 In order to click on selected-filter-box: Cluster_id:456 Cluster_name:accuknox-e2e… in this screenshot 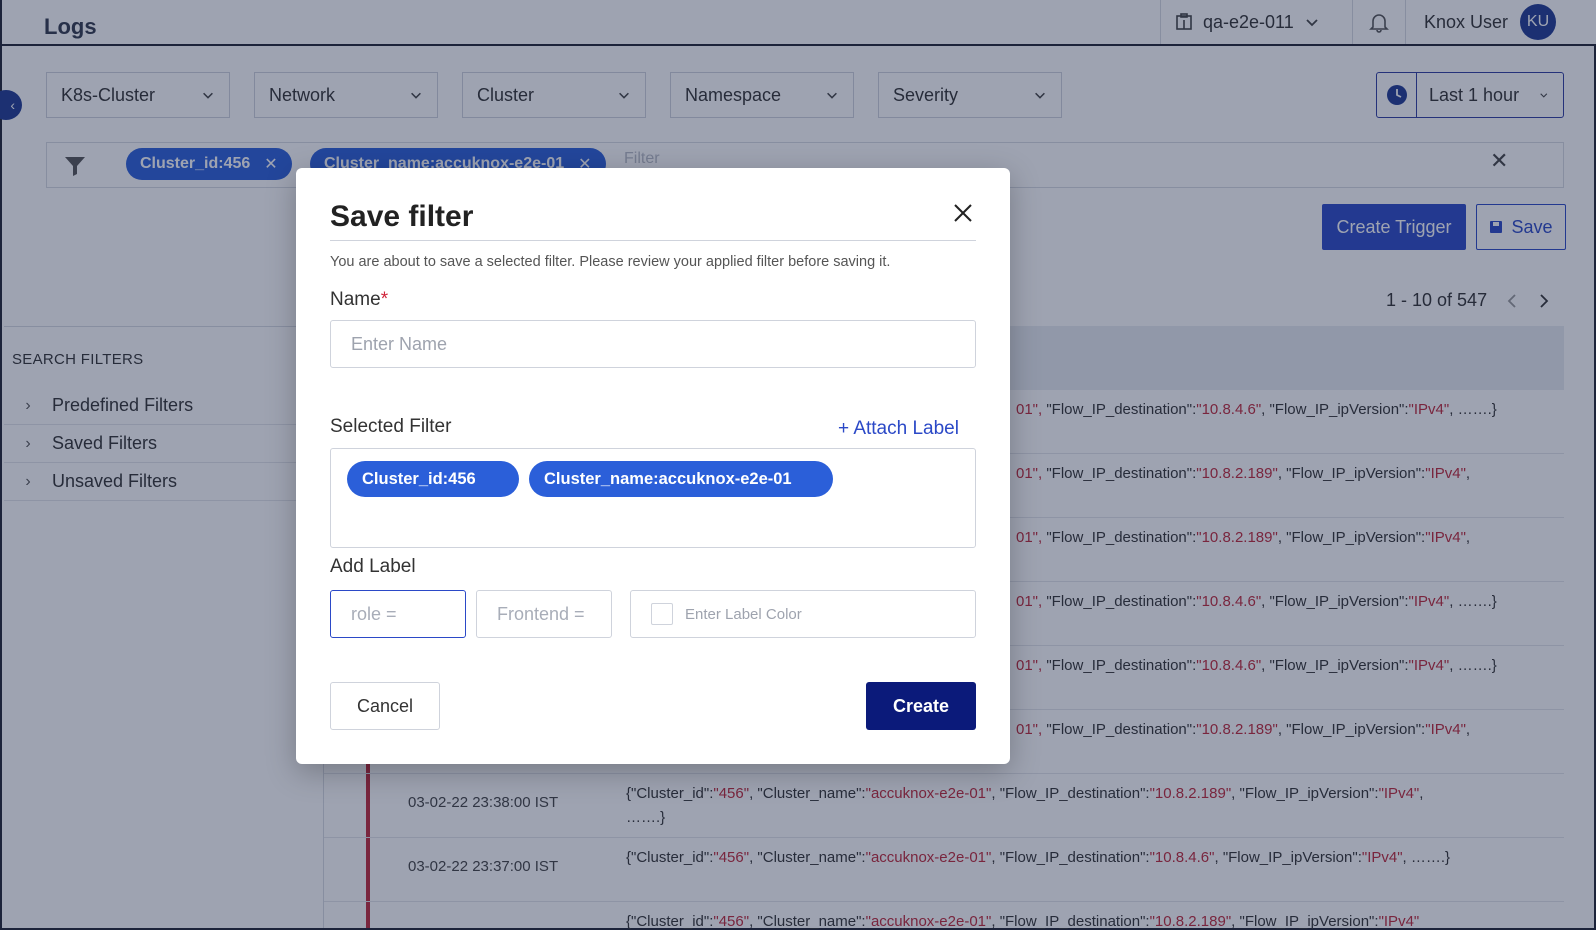, I will do `click(653, 498)`.